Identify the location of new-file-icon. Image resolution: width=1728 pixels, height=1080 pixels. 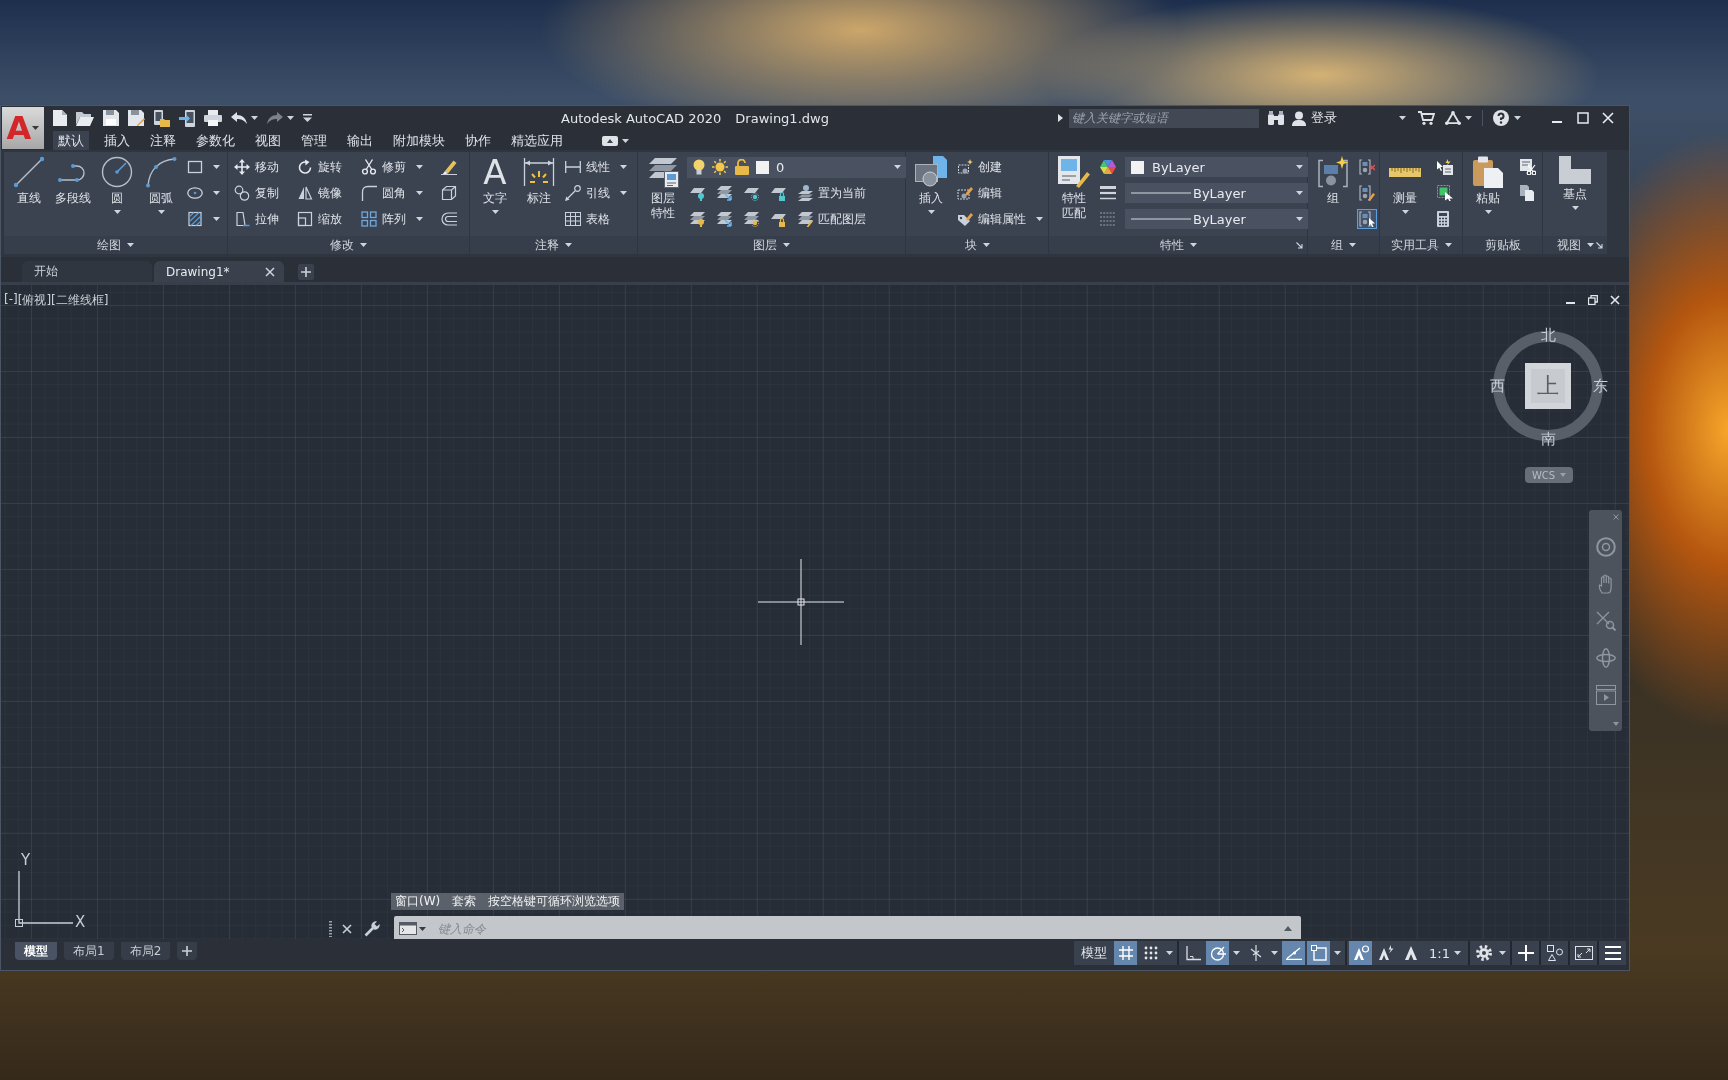
(60, 118).